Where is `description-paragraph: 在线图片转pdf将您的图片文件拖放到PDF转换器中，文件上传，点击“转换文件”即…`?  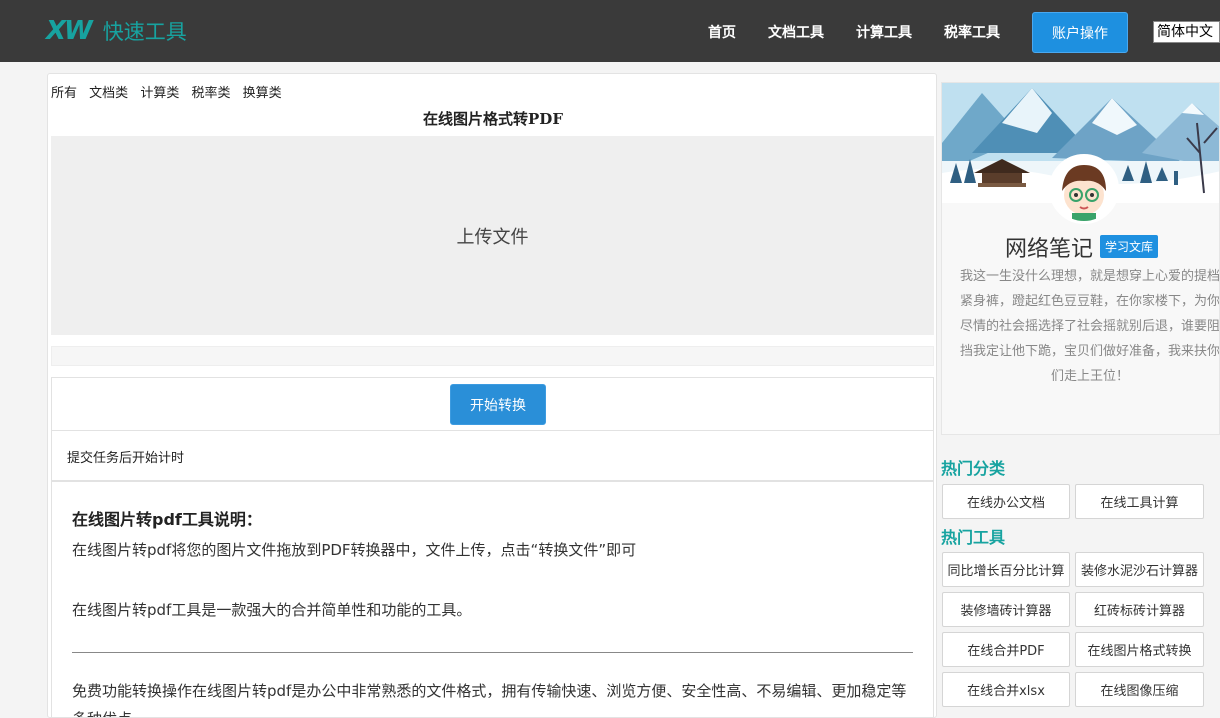
description-paragraph: 在线图片转pdf将您的图片文件拖放到PDF转换器中，文件上传，点击“转换文件”即… is located at coordinates (354, 550).